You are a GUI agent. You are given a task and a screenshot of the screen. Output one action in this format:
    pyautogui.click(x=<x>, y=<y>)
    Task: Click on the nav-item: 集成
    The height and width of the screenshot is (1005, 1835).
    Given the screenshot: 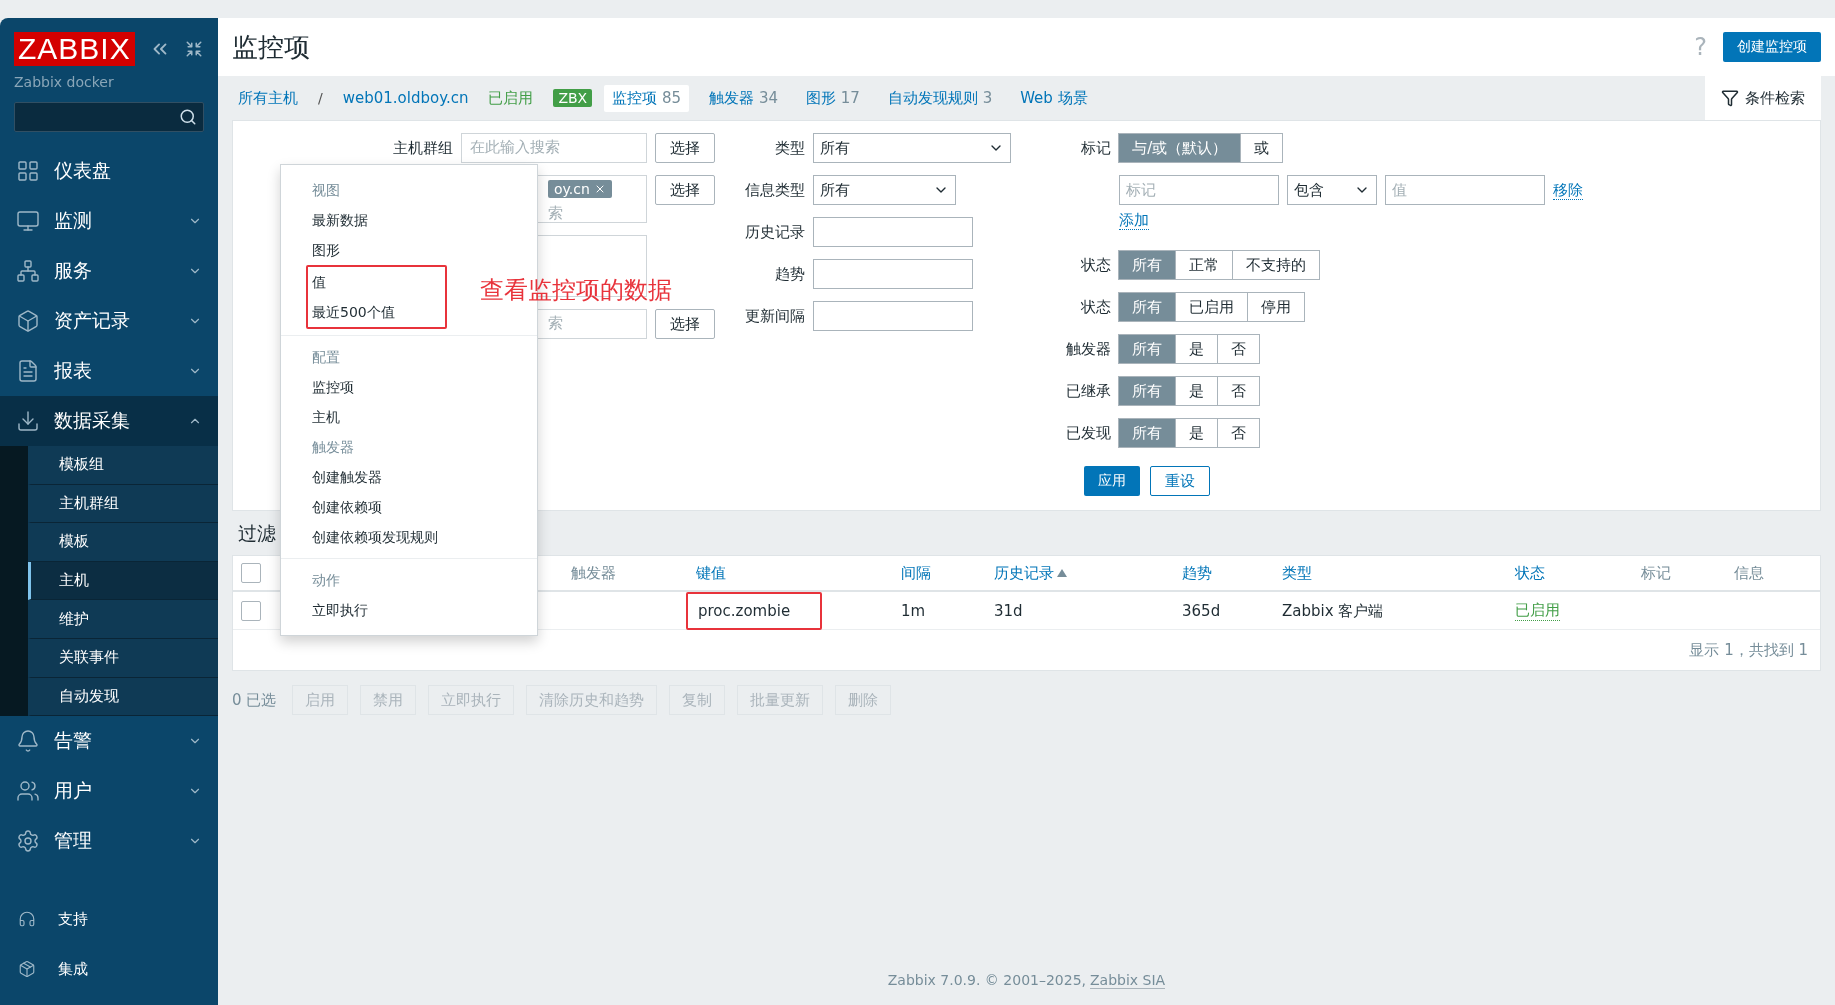 What is the action you would take?
    pyautogui.click(x=109, y=969)
    